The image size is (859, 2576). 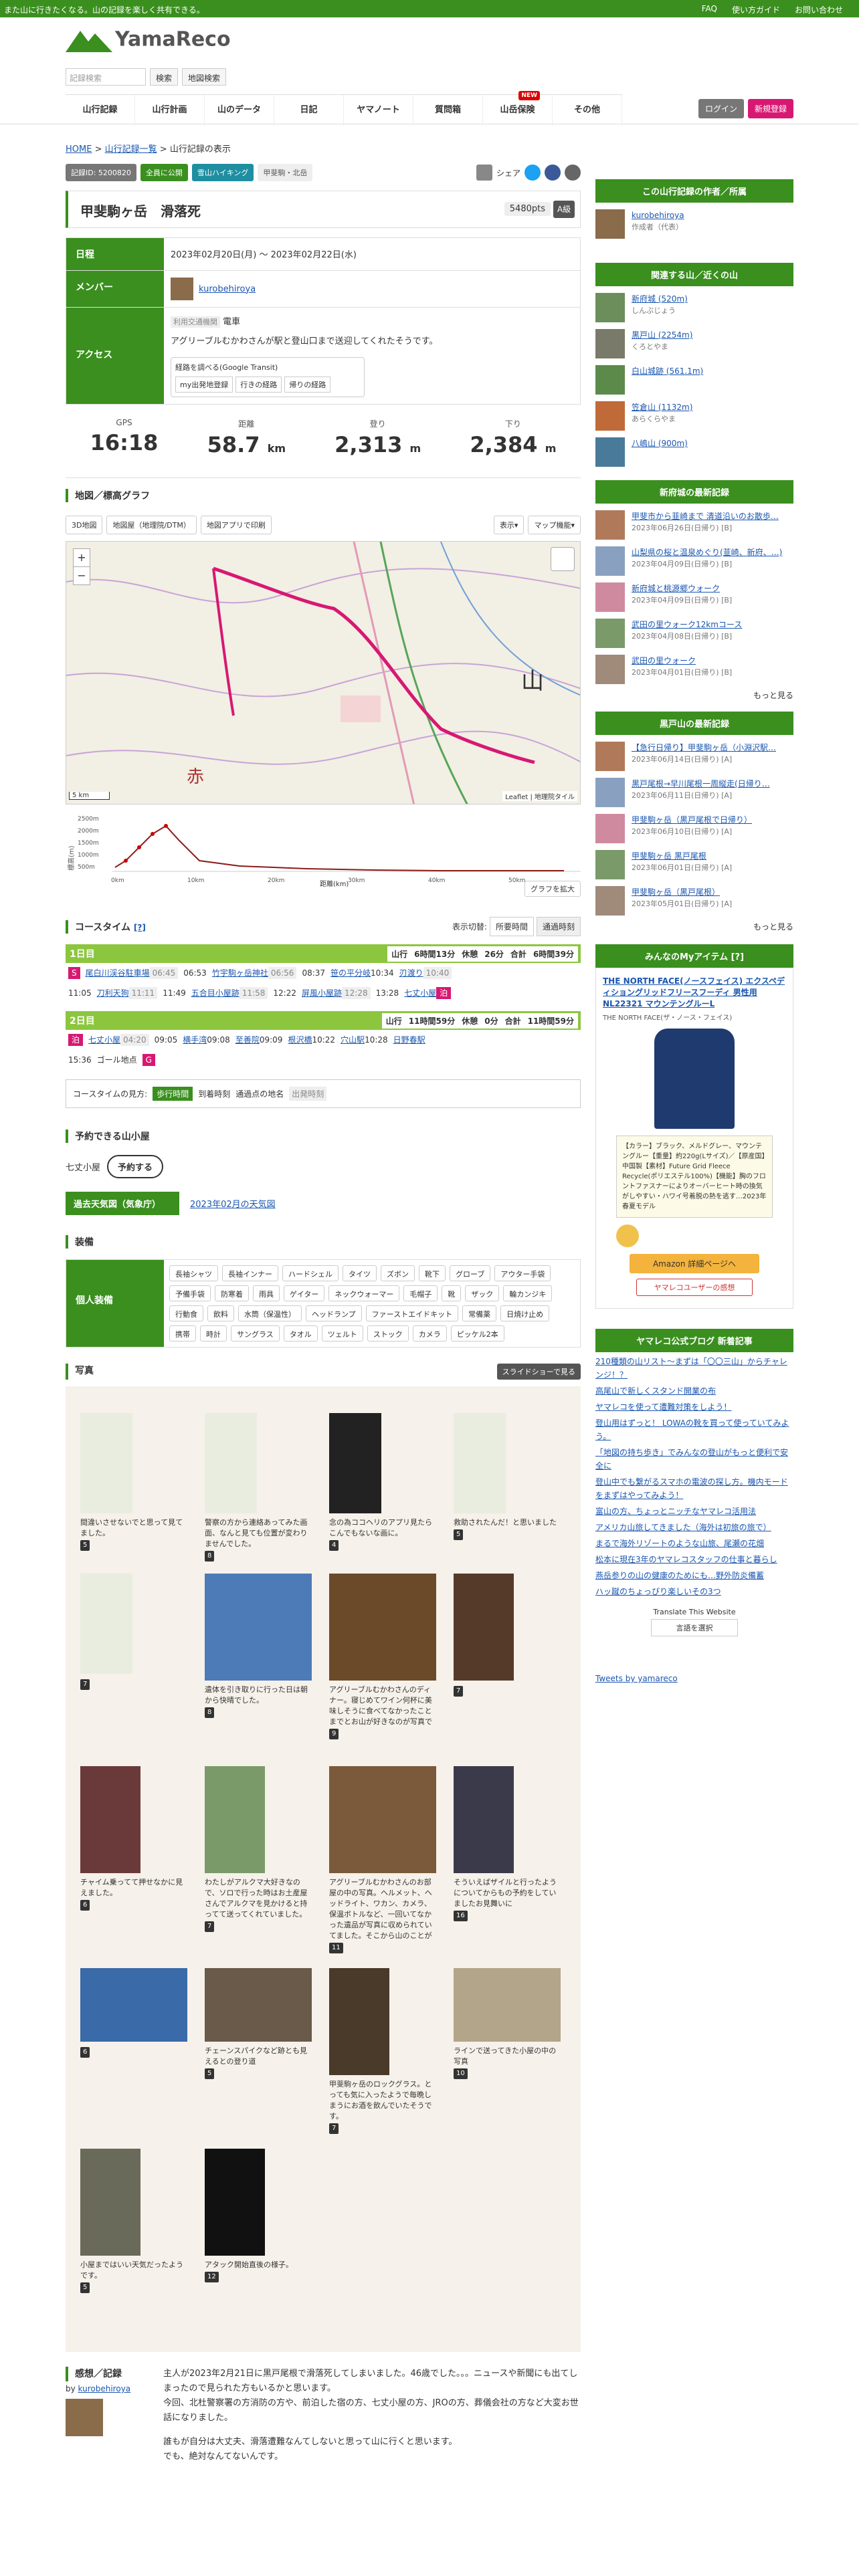 I want to click on tweets-link: Tweets by yamareco, so click(x=636, y=1679).